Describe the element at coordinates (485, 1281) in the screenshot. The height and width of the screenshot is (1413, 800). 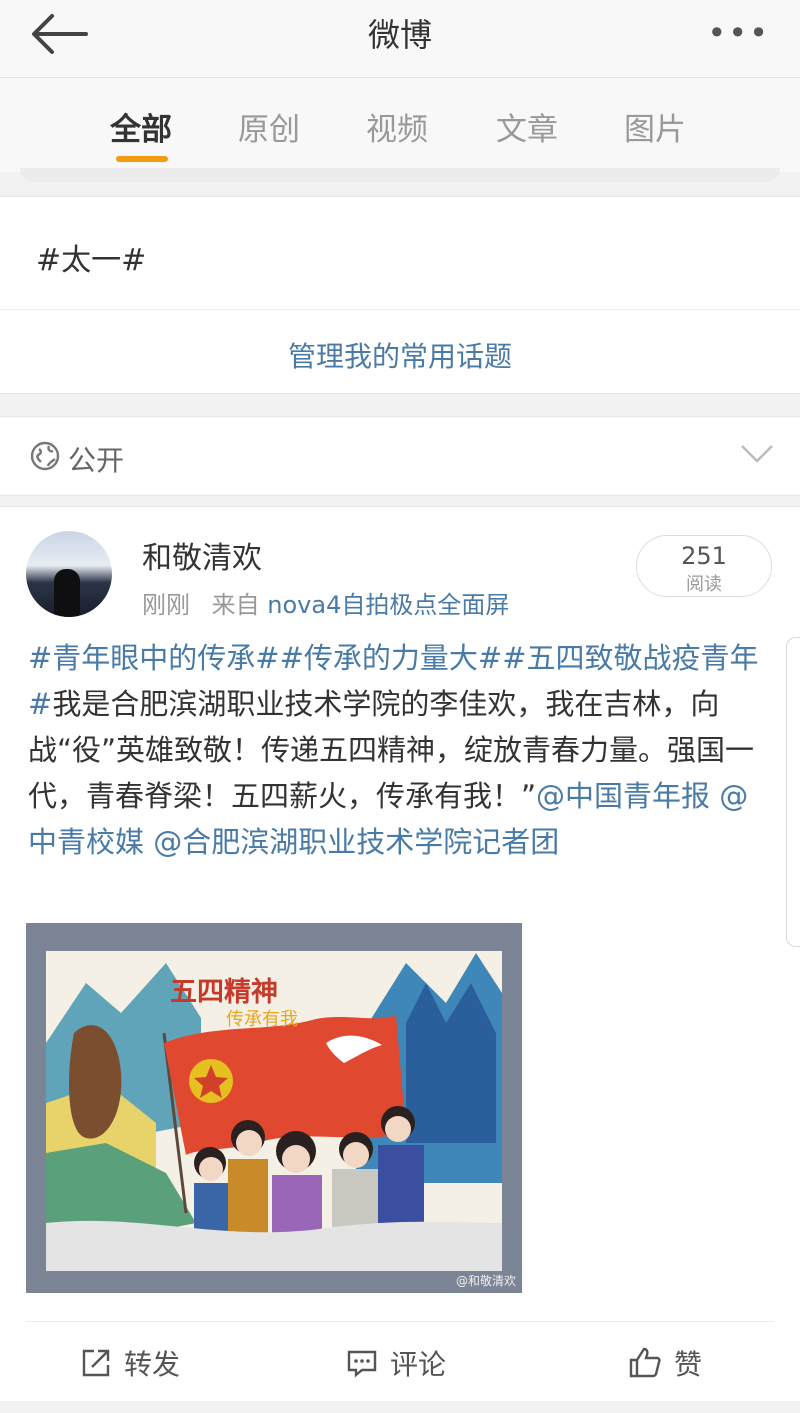
I see `image-watermark: @和敬清欢` at that location.